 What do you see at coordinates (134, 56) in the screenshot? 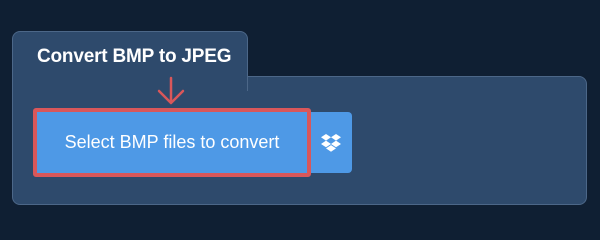
I see `tab-title: Convert BMP to JPEG` at bounding box center [134, 56].